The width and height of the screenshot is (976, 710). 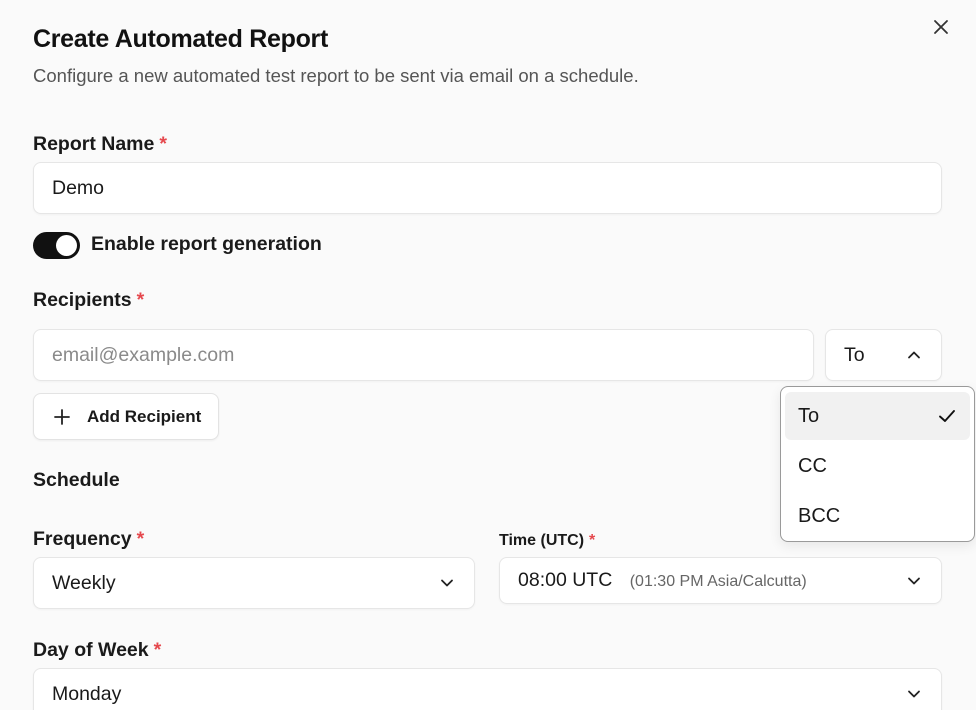 I want to click on chevron-up-icon, so click(x=914, y=355).